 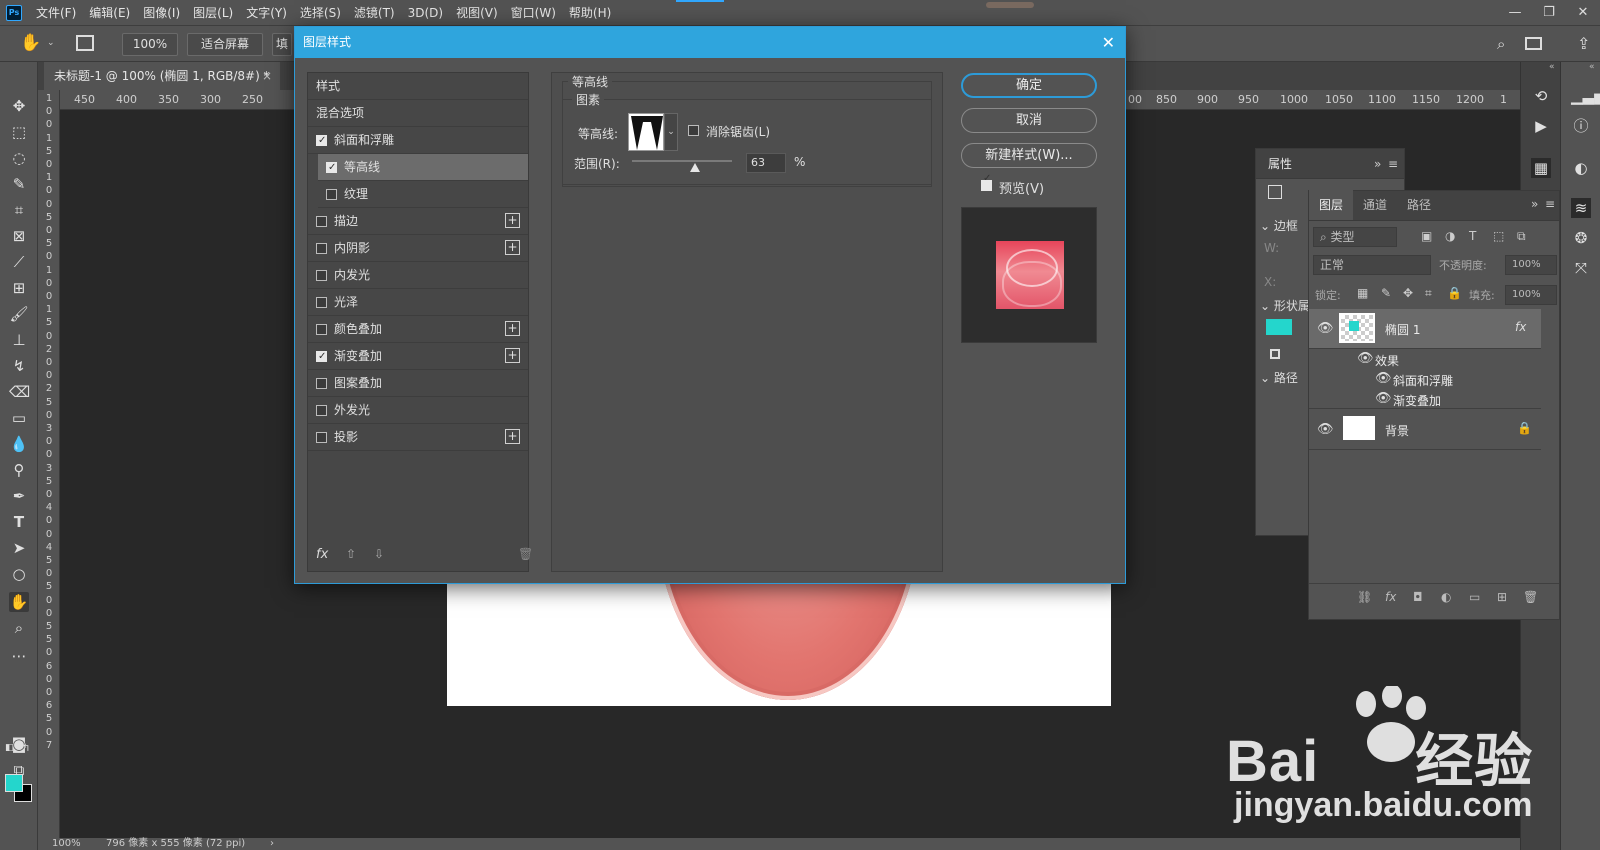 What do you see at coordinates (1279, 377) in the screenshot?
I see `section-path-label: ⌄ 路径` at bounding box center [1279, 377].